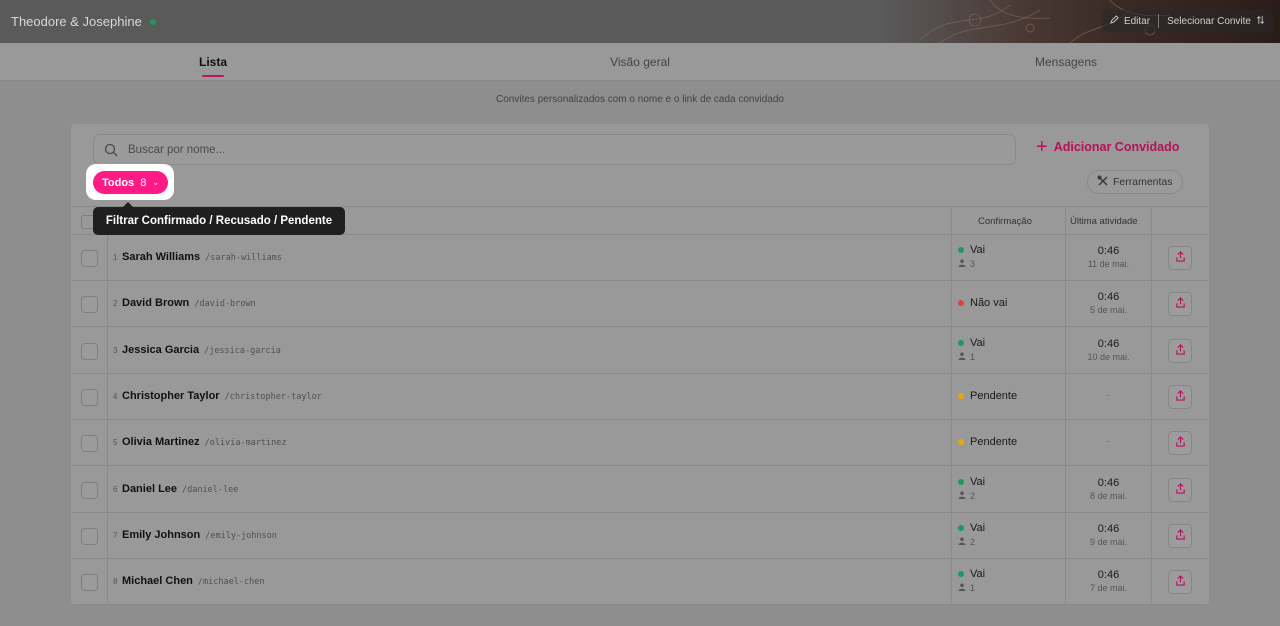  I want to click on edit-button: Editar, so click(1130, 21).